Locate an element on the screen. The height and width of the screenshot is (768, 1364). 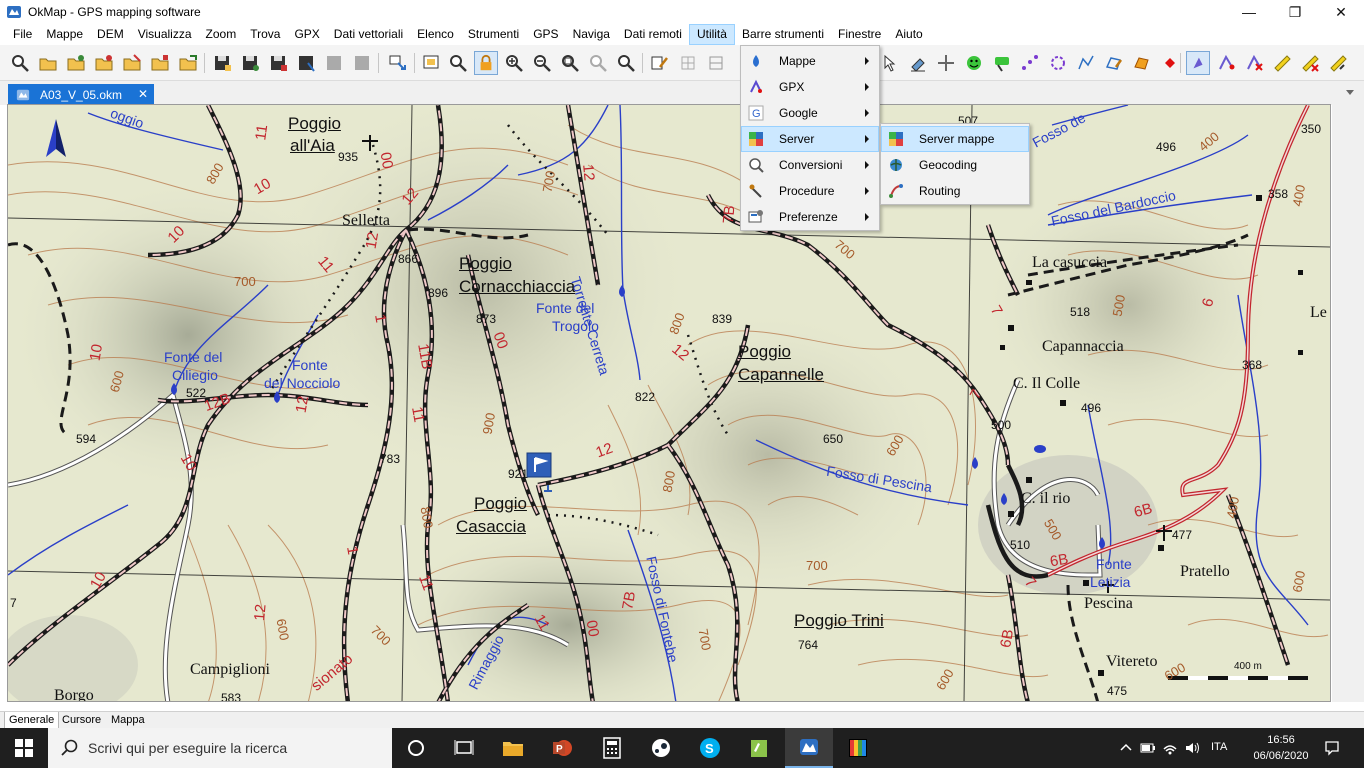
node-delete-icon is located at coordinates (1254, 63).